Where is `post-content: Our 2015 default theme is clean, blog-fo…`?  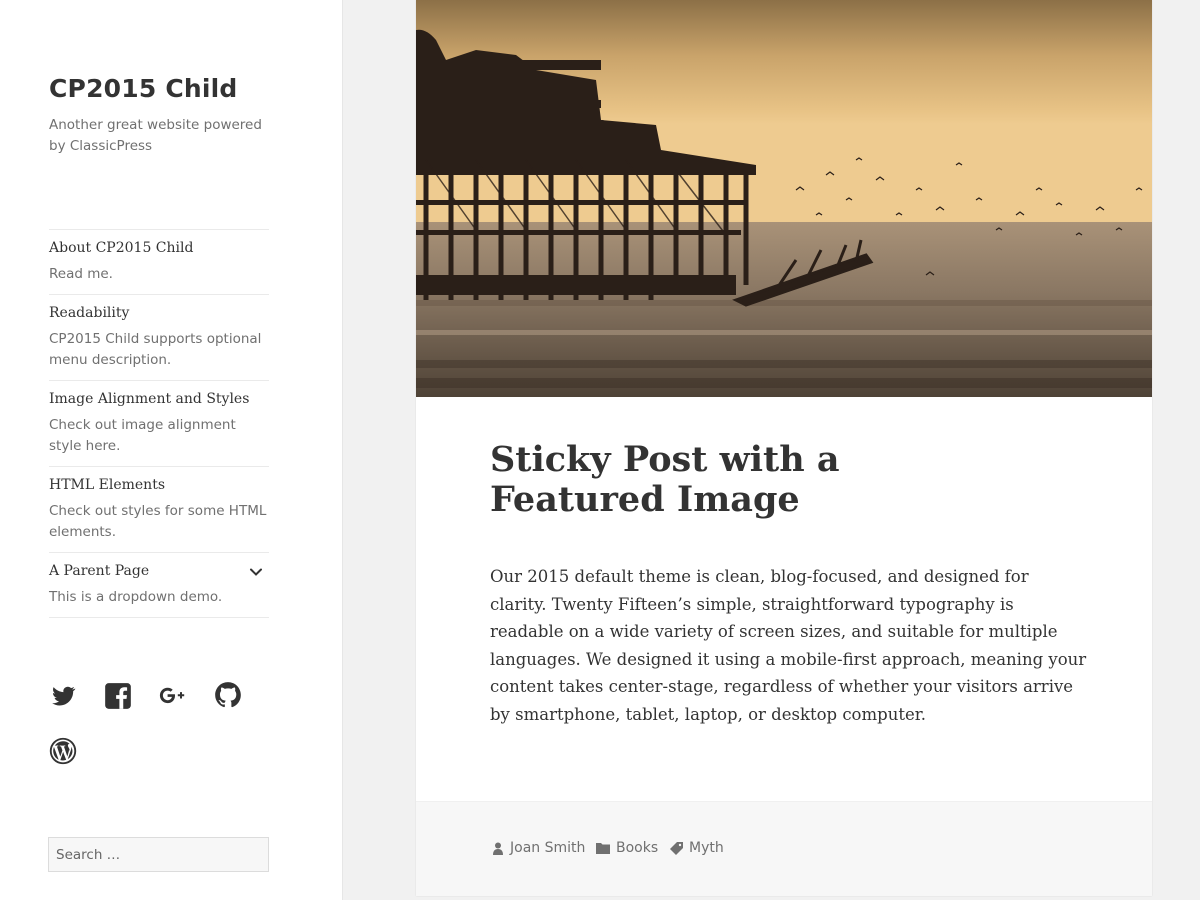 post-content: Our 2015 default theme is clean, blog-fo… is located at coordinates (788, 645).